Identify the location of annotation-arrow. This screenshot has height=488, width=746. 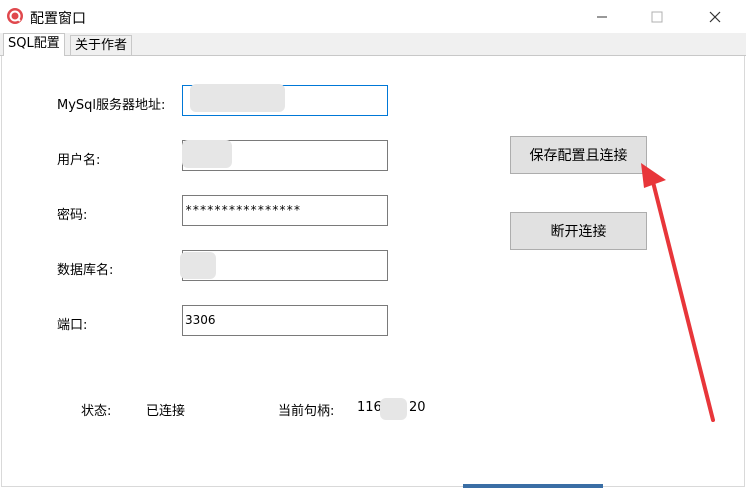
(678, 292).